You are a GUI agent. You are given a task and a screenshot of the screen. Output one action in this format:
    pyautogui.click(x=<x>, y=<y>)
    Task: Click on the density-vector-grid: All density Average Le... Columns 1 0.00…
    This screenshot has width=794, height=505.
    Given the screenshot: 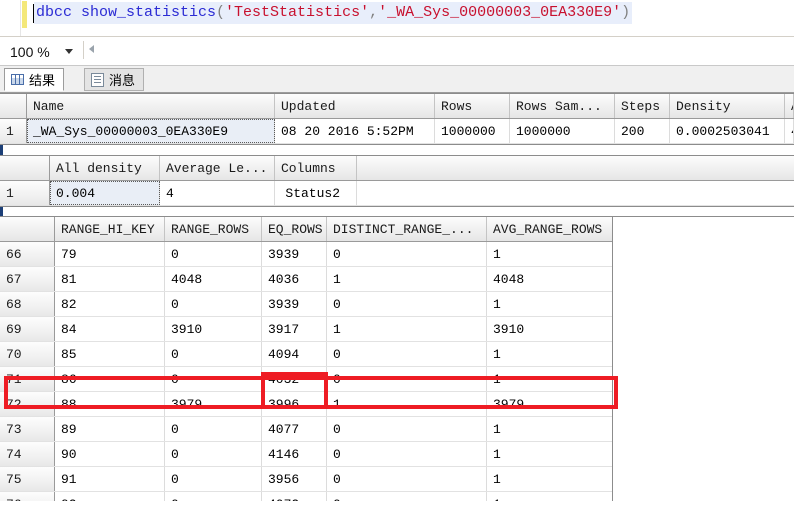 What is the action you would take?
    pyautogui.click(x=397, y=181)
    